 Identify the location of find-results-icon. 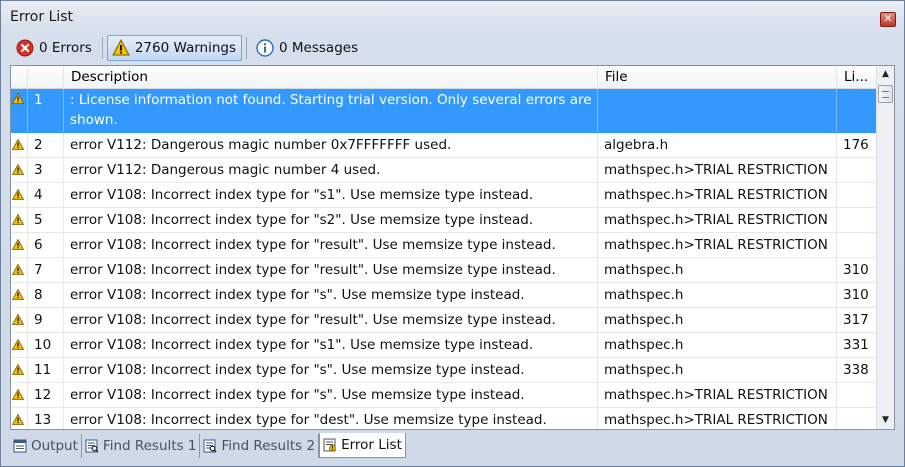
(210, 446).